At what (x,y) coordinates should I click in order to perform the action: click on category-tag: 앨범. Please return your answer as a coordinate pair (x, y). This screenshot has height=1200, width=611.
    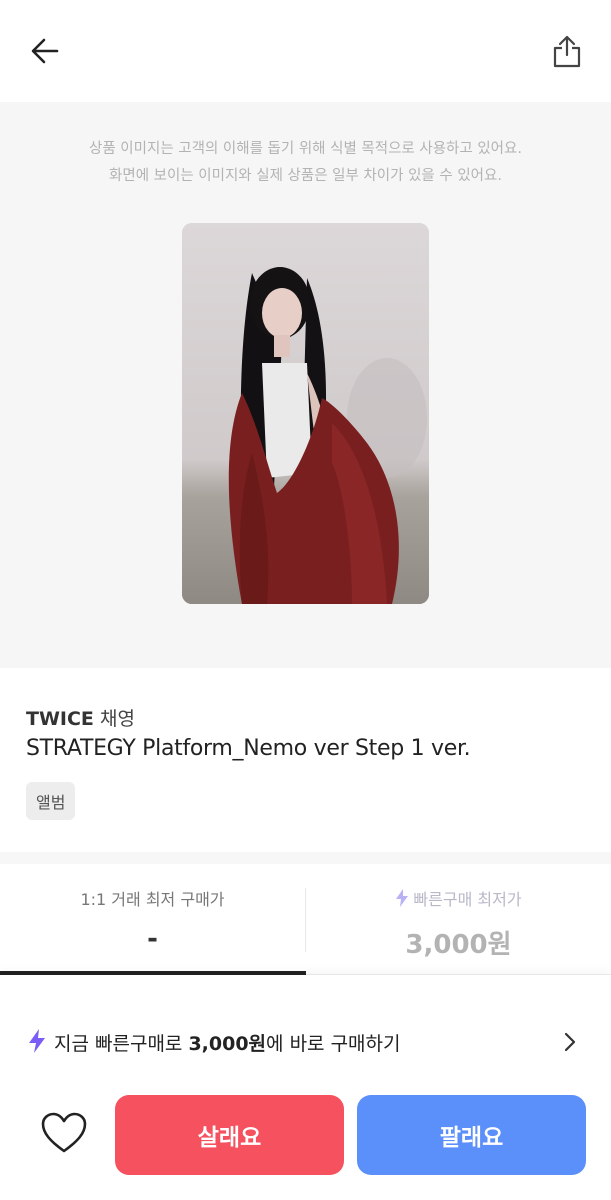
    Looking at the image, I should click on (51, 801).